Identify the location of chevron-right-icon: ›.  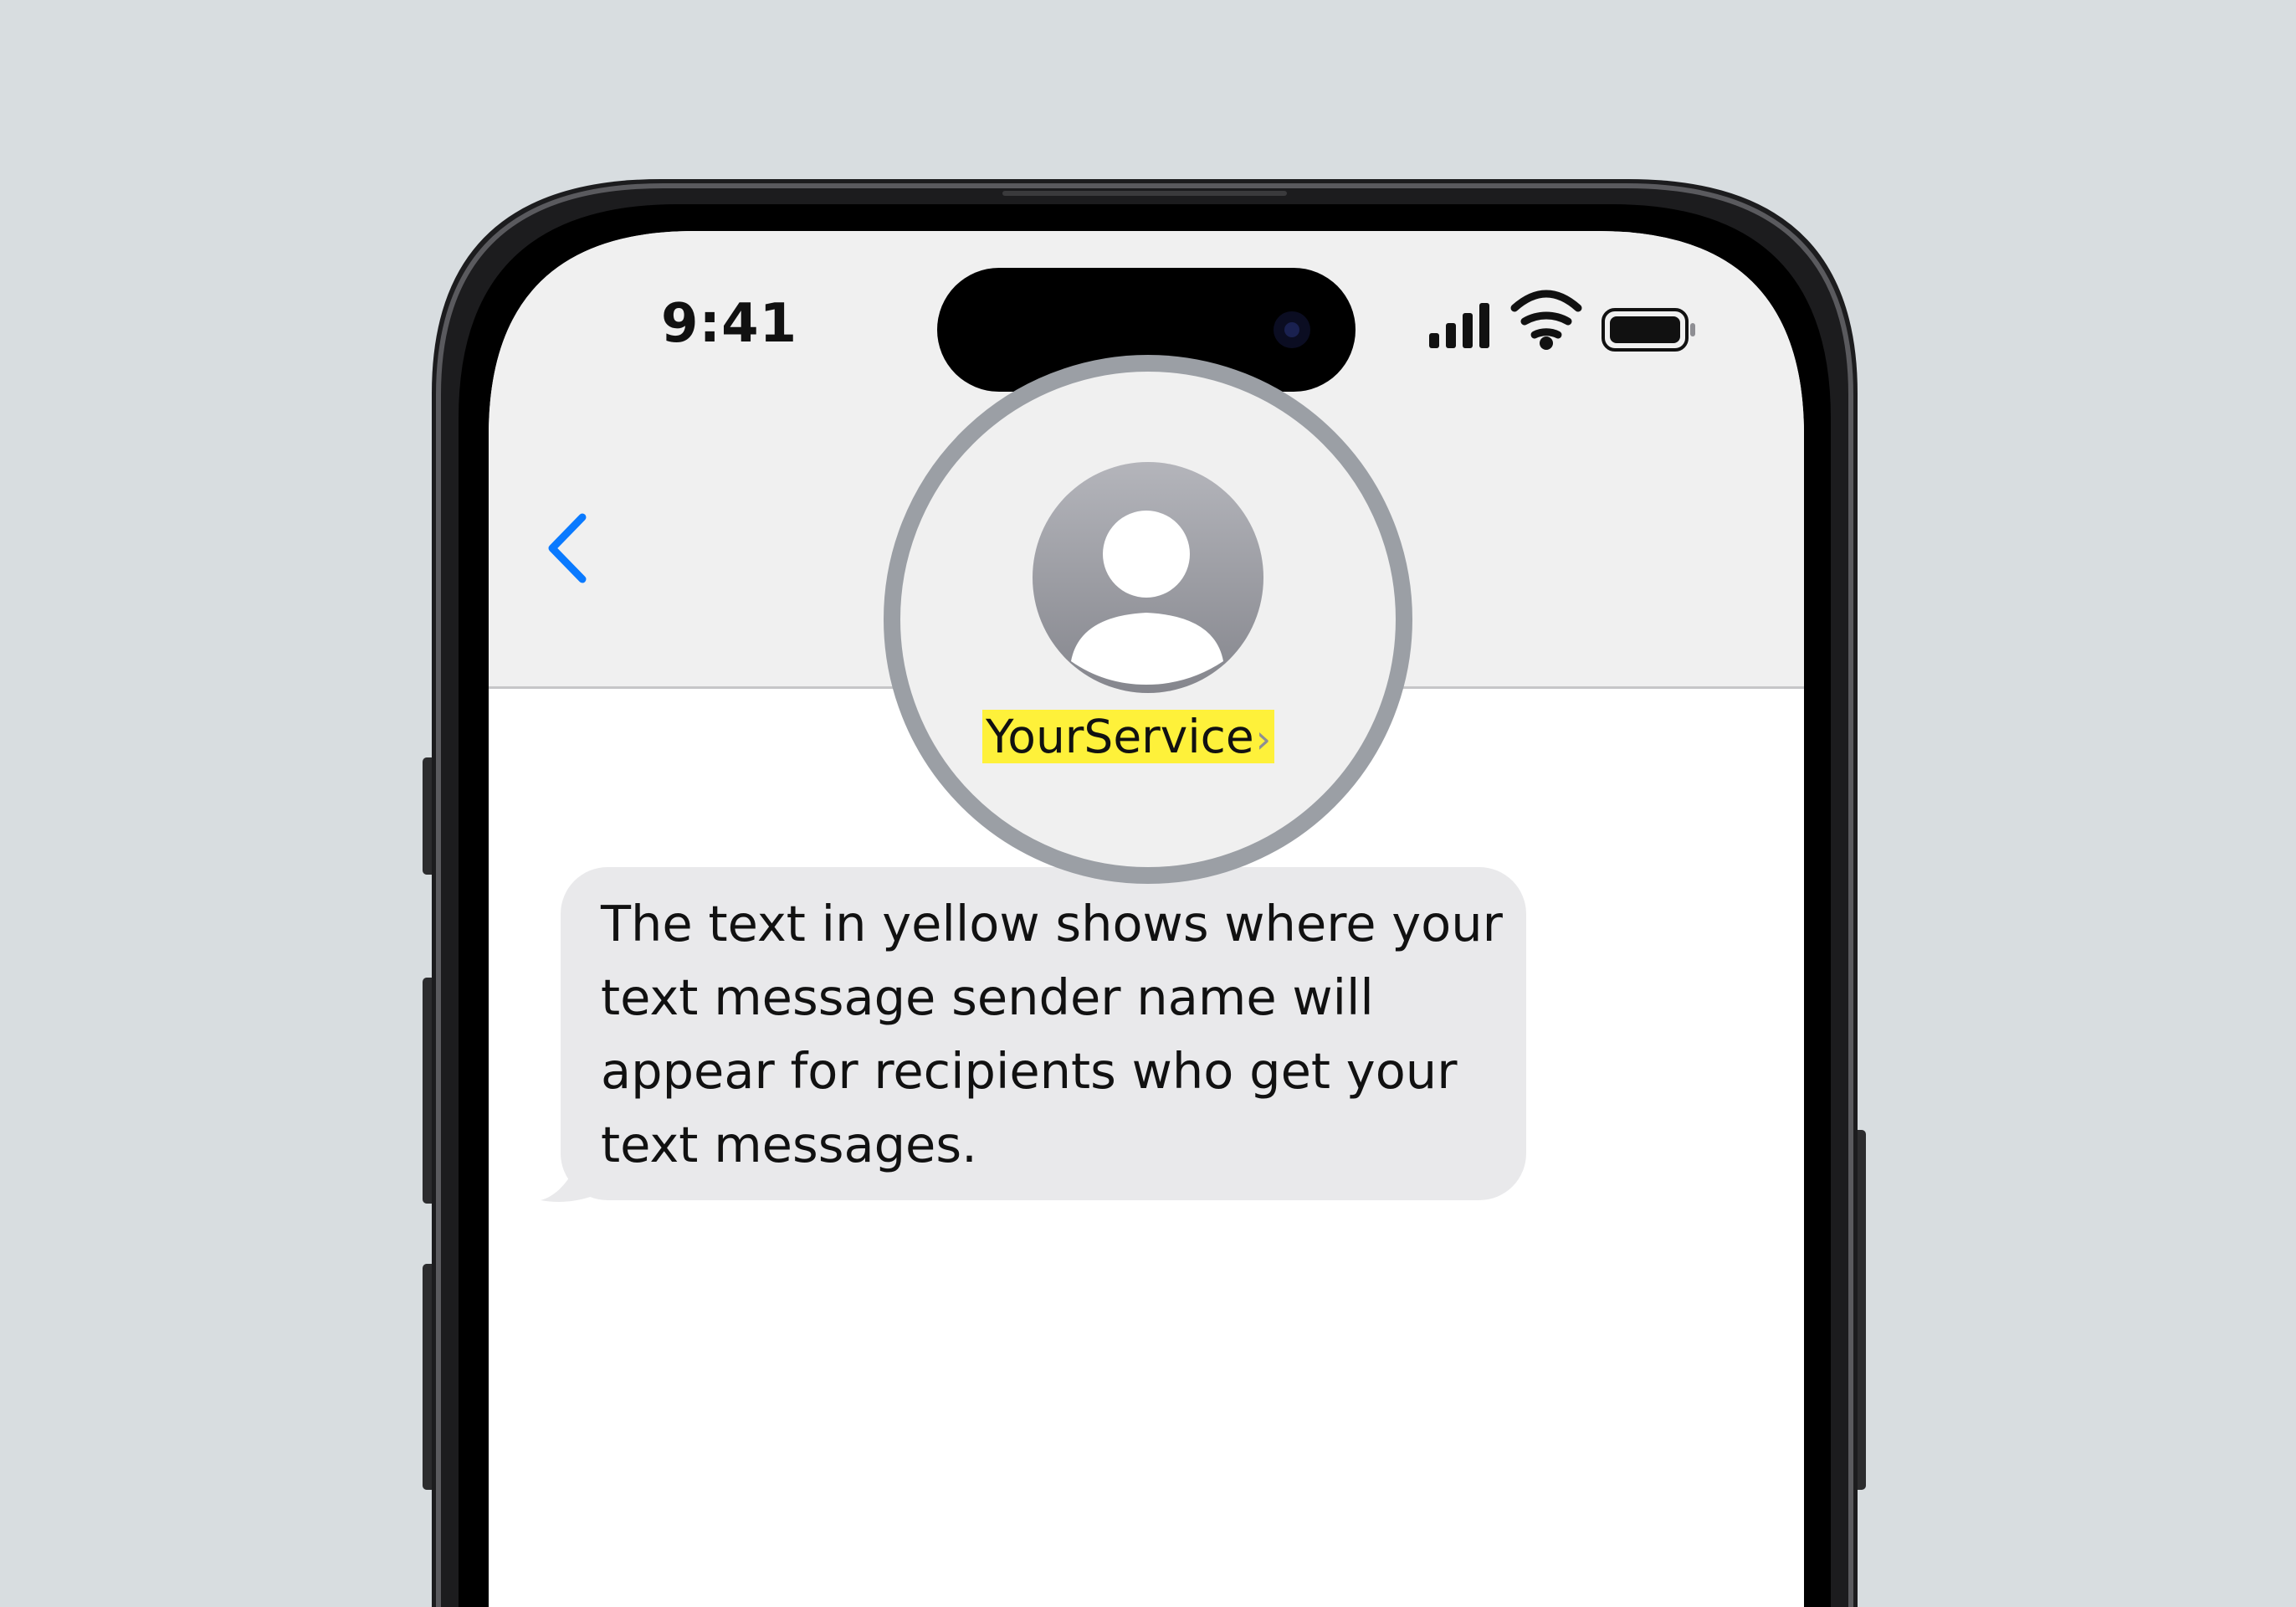
(1263, 739).